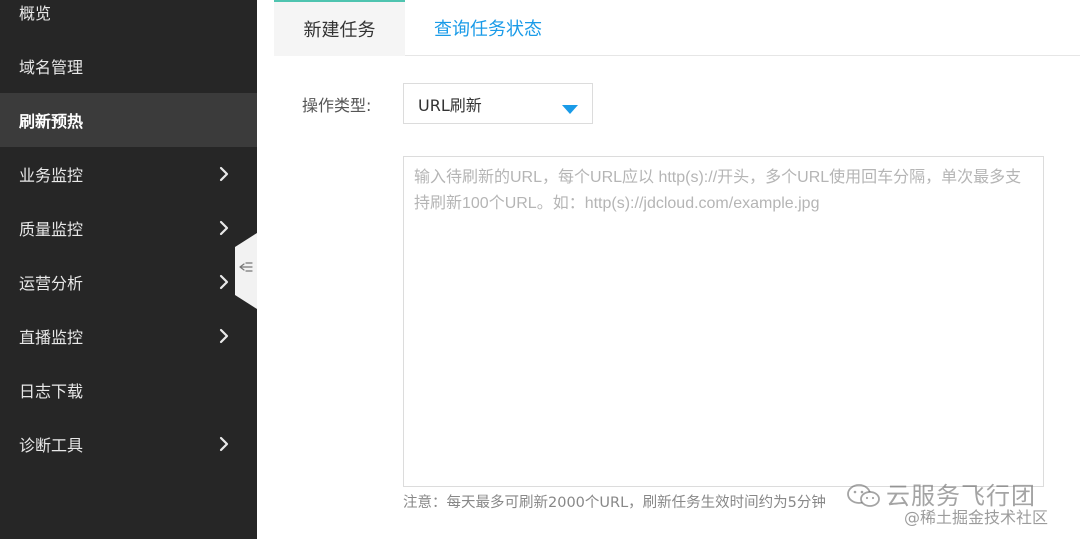 Image resolution: width=1080 pixels, height=539 pixels. What do you see at coordinates (450, 105) in the screenshot?
I see `operation-type-value: URL刷新` at bounding box center [450, 105].